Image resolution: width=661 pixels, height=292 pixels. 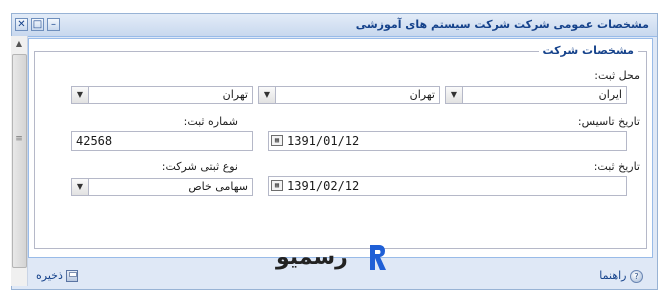 What do you see at coordinates (162, 141) in the screenshot?
I see `registration-number-field: 42568` at bounding box center [162, 141].